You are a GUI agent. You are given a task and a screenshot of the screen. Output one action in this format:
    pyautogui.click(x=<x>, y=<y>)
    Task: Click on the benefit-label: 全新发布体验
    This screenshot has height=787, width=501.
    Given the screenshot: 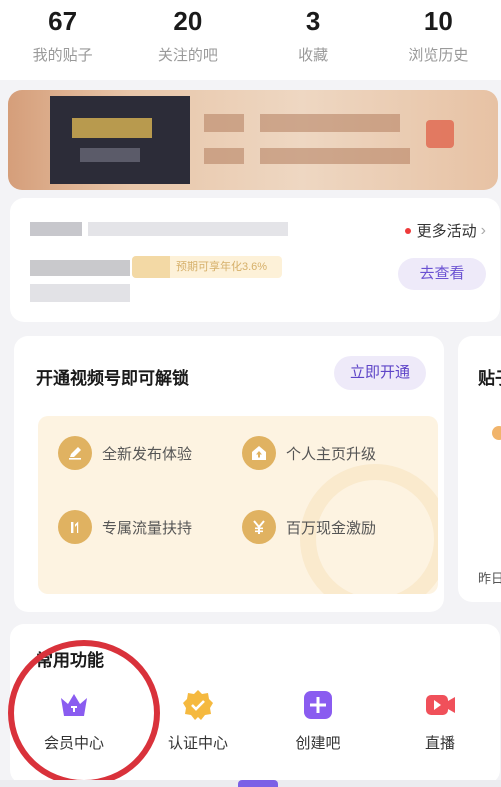 What is the action you would take?
    pyautogui.click(x=147, y=454)
    